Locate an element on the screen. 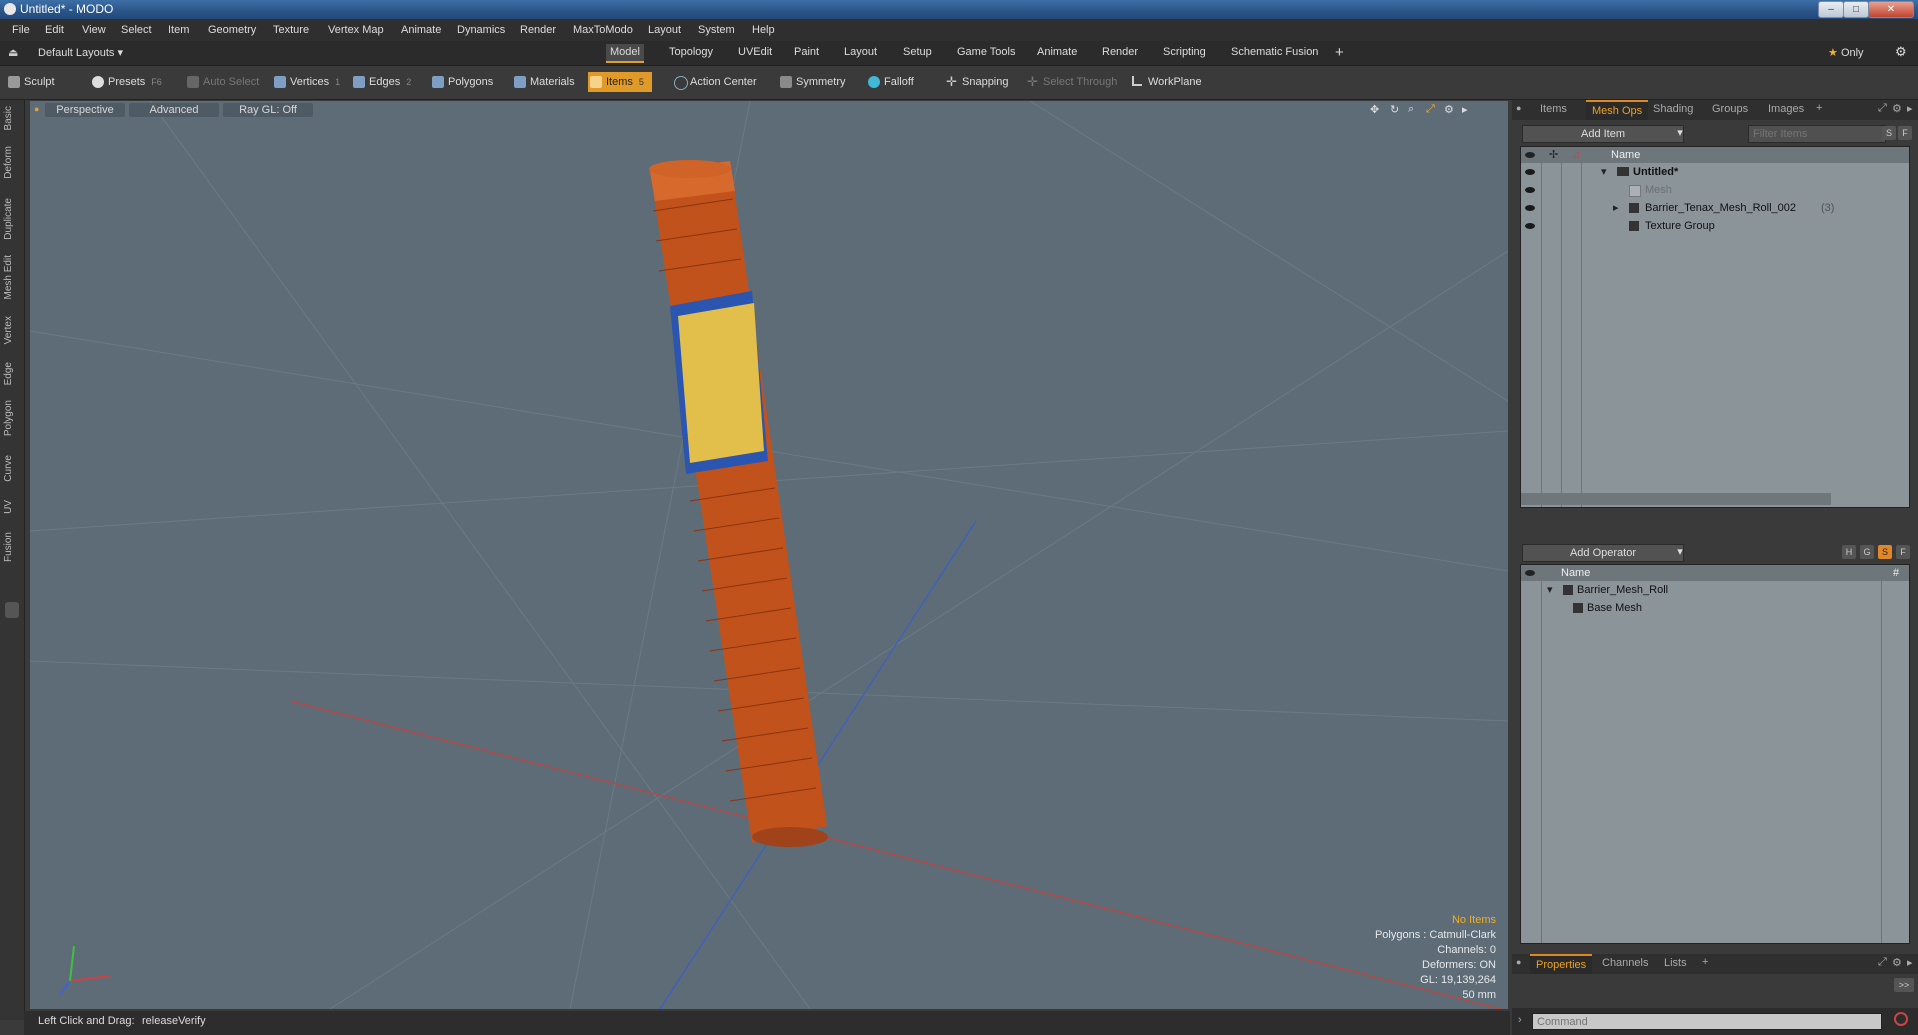 Image resolution: width=1918 pixels, height=1035 pixels. meshops-h-button: H is located at coordinates (1849, 552).